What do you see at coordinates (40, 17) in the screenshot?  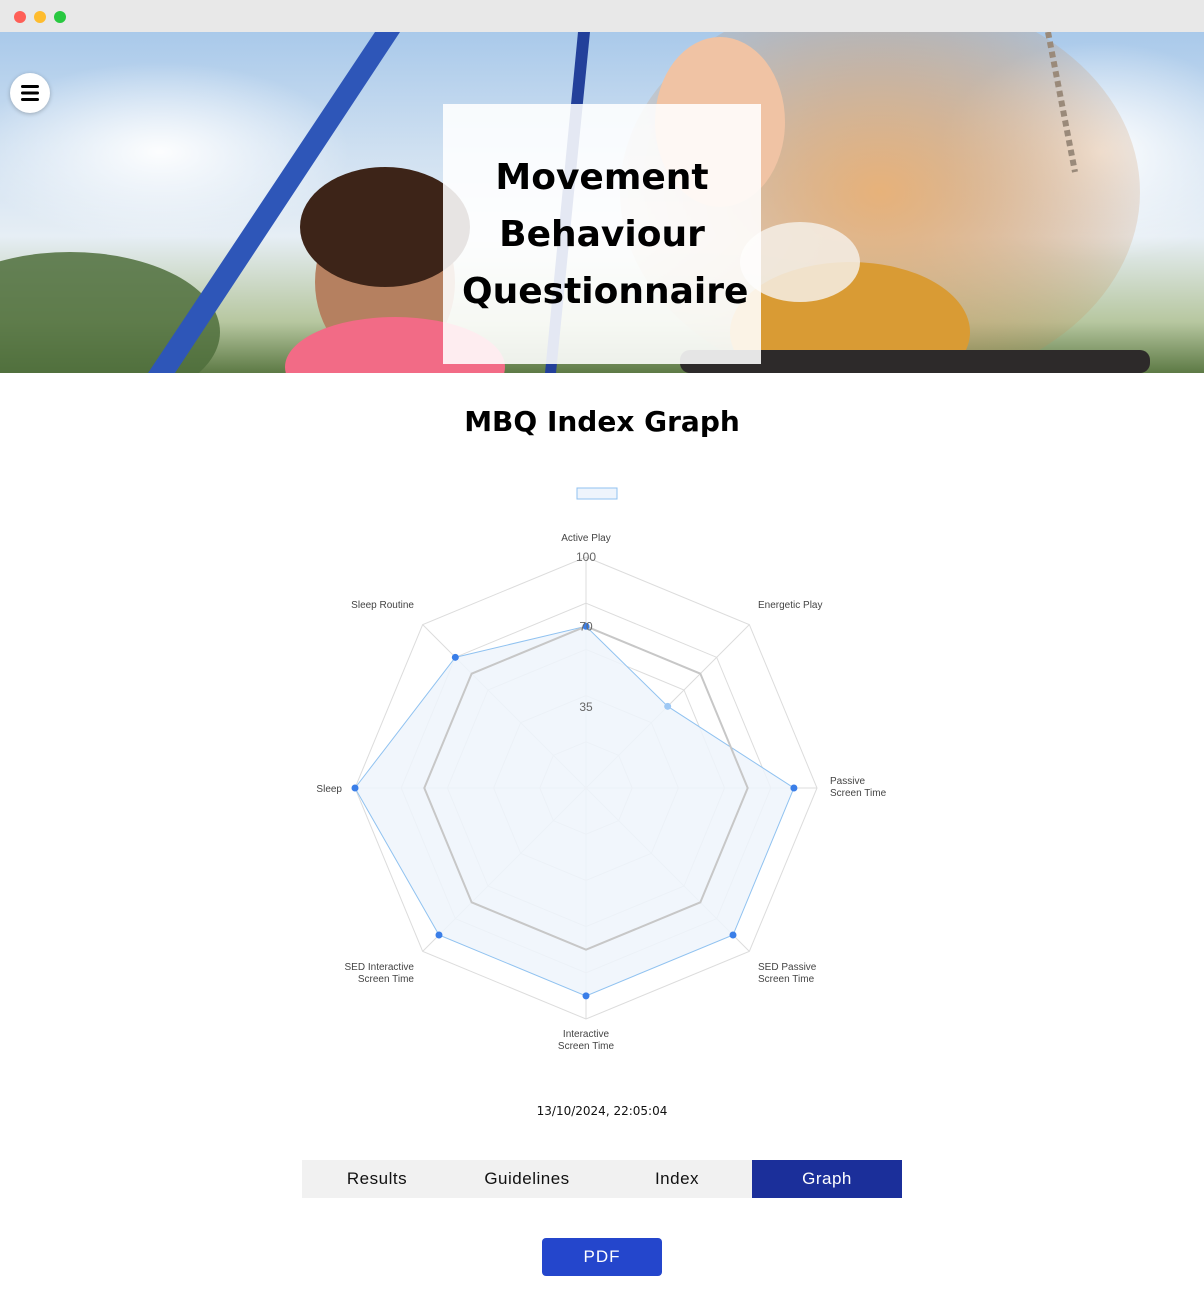 I see `minimize-window-button` at bounding box center [40, 17].